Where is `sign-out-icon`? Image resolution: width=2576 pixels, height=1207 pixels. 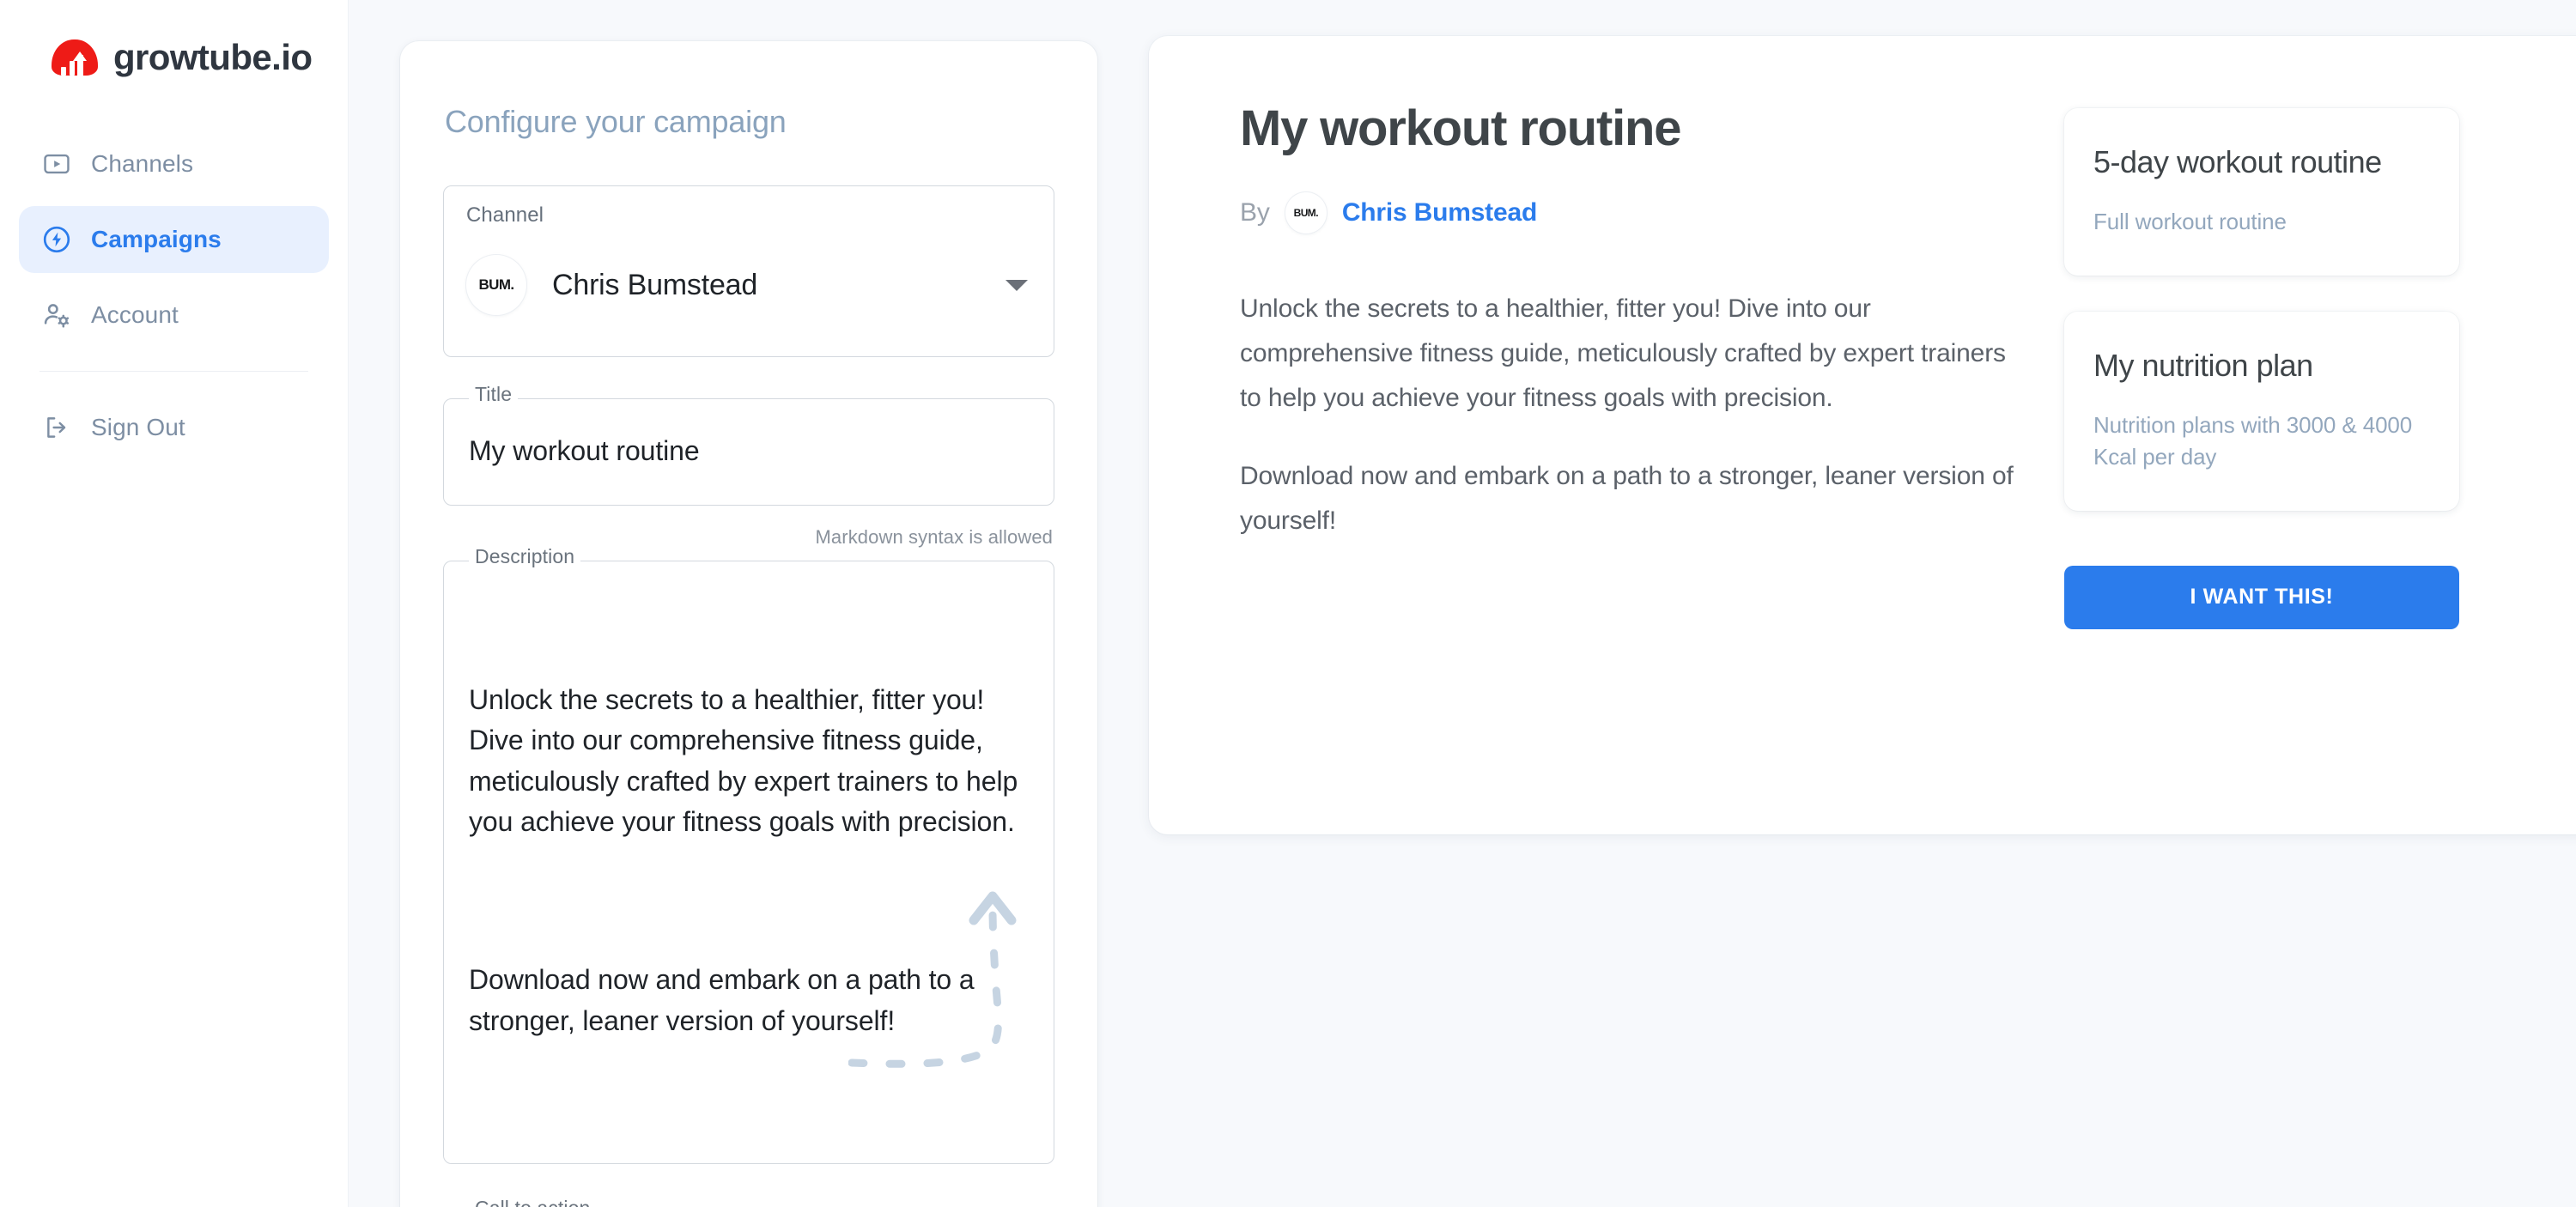 sign-out-icon is located at coordinates (56, 427).